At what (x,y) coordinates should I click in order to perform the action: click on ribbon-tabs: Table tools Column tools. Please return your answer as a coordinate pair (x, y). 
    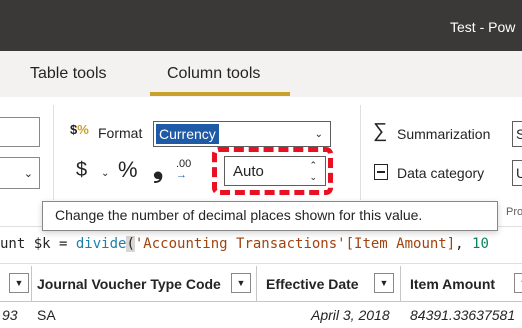
    Looking at the image, I should click on (261, 74).